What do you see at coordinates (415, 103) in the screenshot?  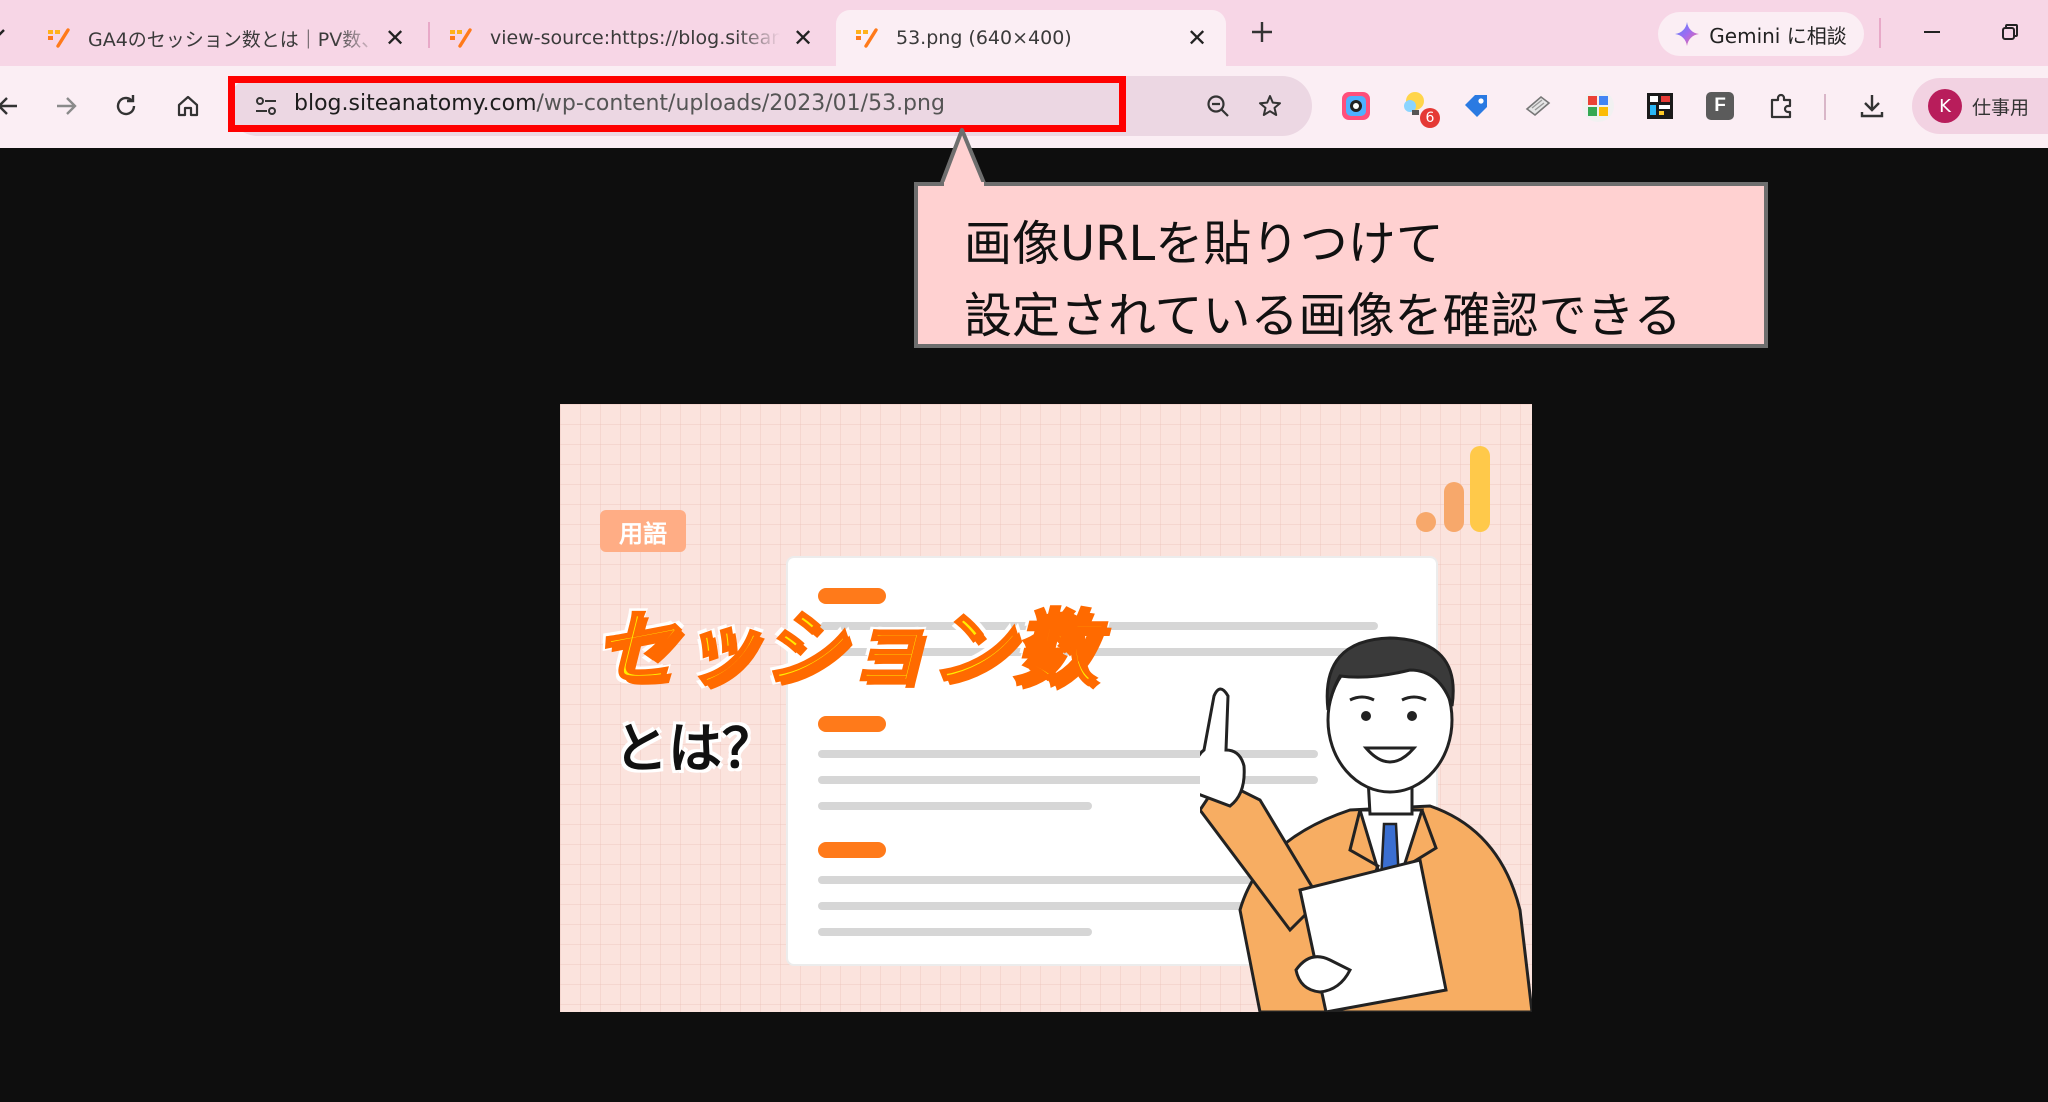 I see `url-domain: blog.siteanatomy.com` at bounding box center [415, 103].